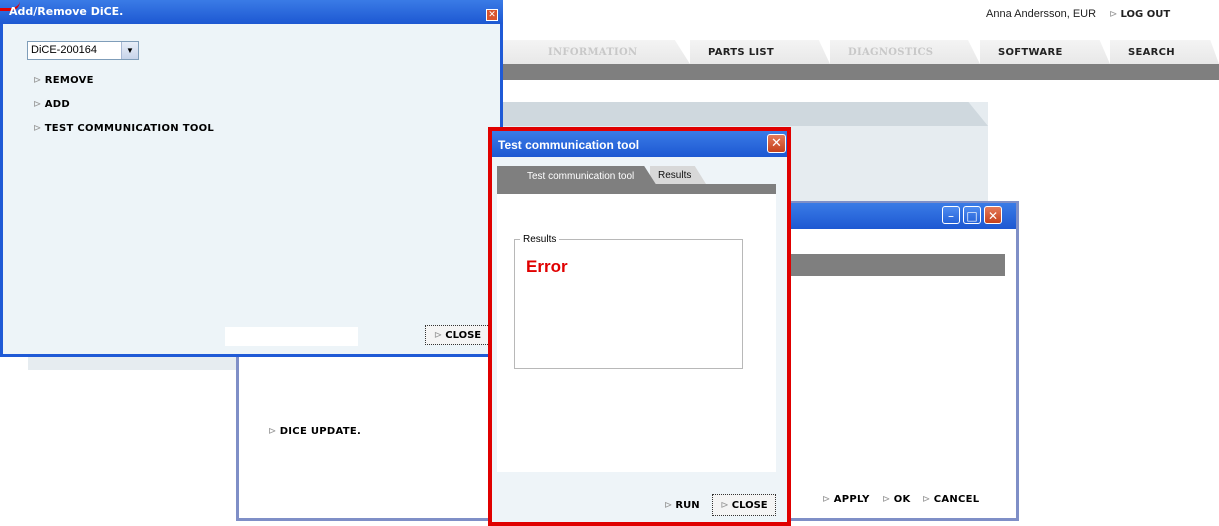 This screenshot has height=526, width=1219. What do you see at coordinates (897, 265) in the screenshot?
I see `settings-grey-bar` at bounding box center [897, 265].